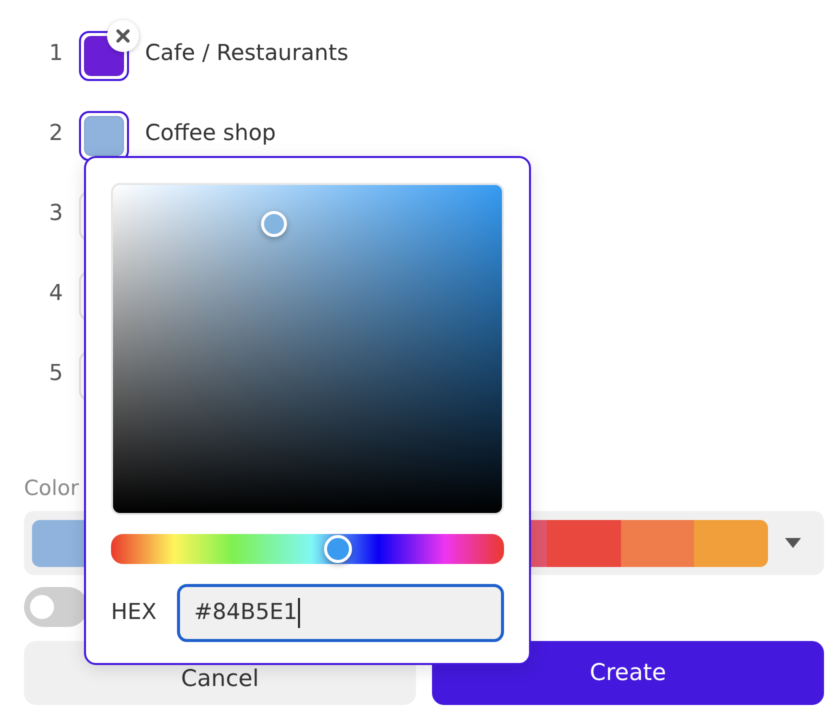  I want to click on row-number: 3, so click(56, 214).